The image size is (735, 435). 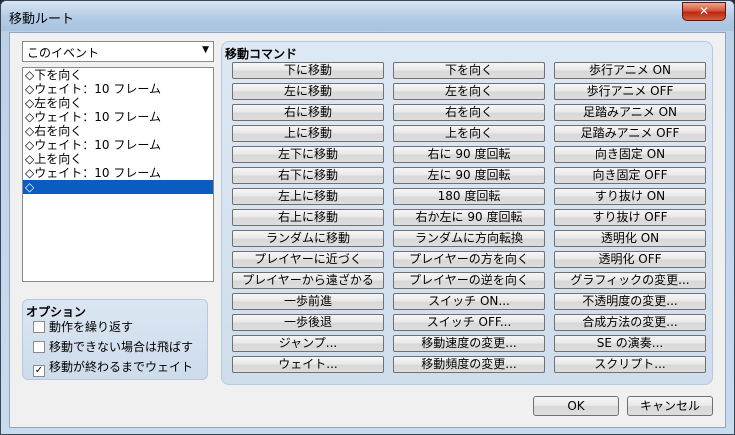 What do you see at coordinates (630, 196) in the screenshot?
I see `command-button: すり抜け ON` at bounding box center [630, 196].